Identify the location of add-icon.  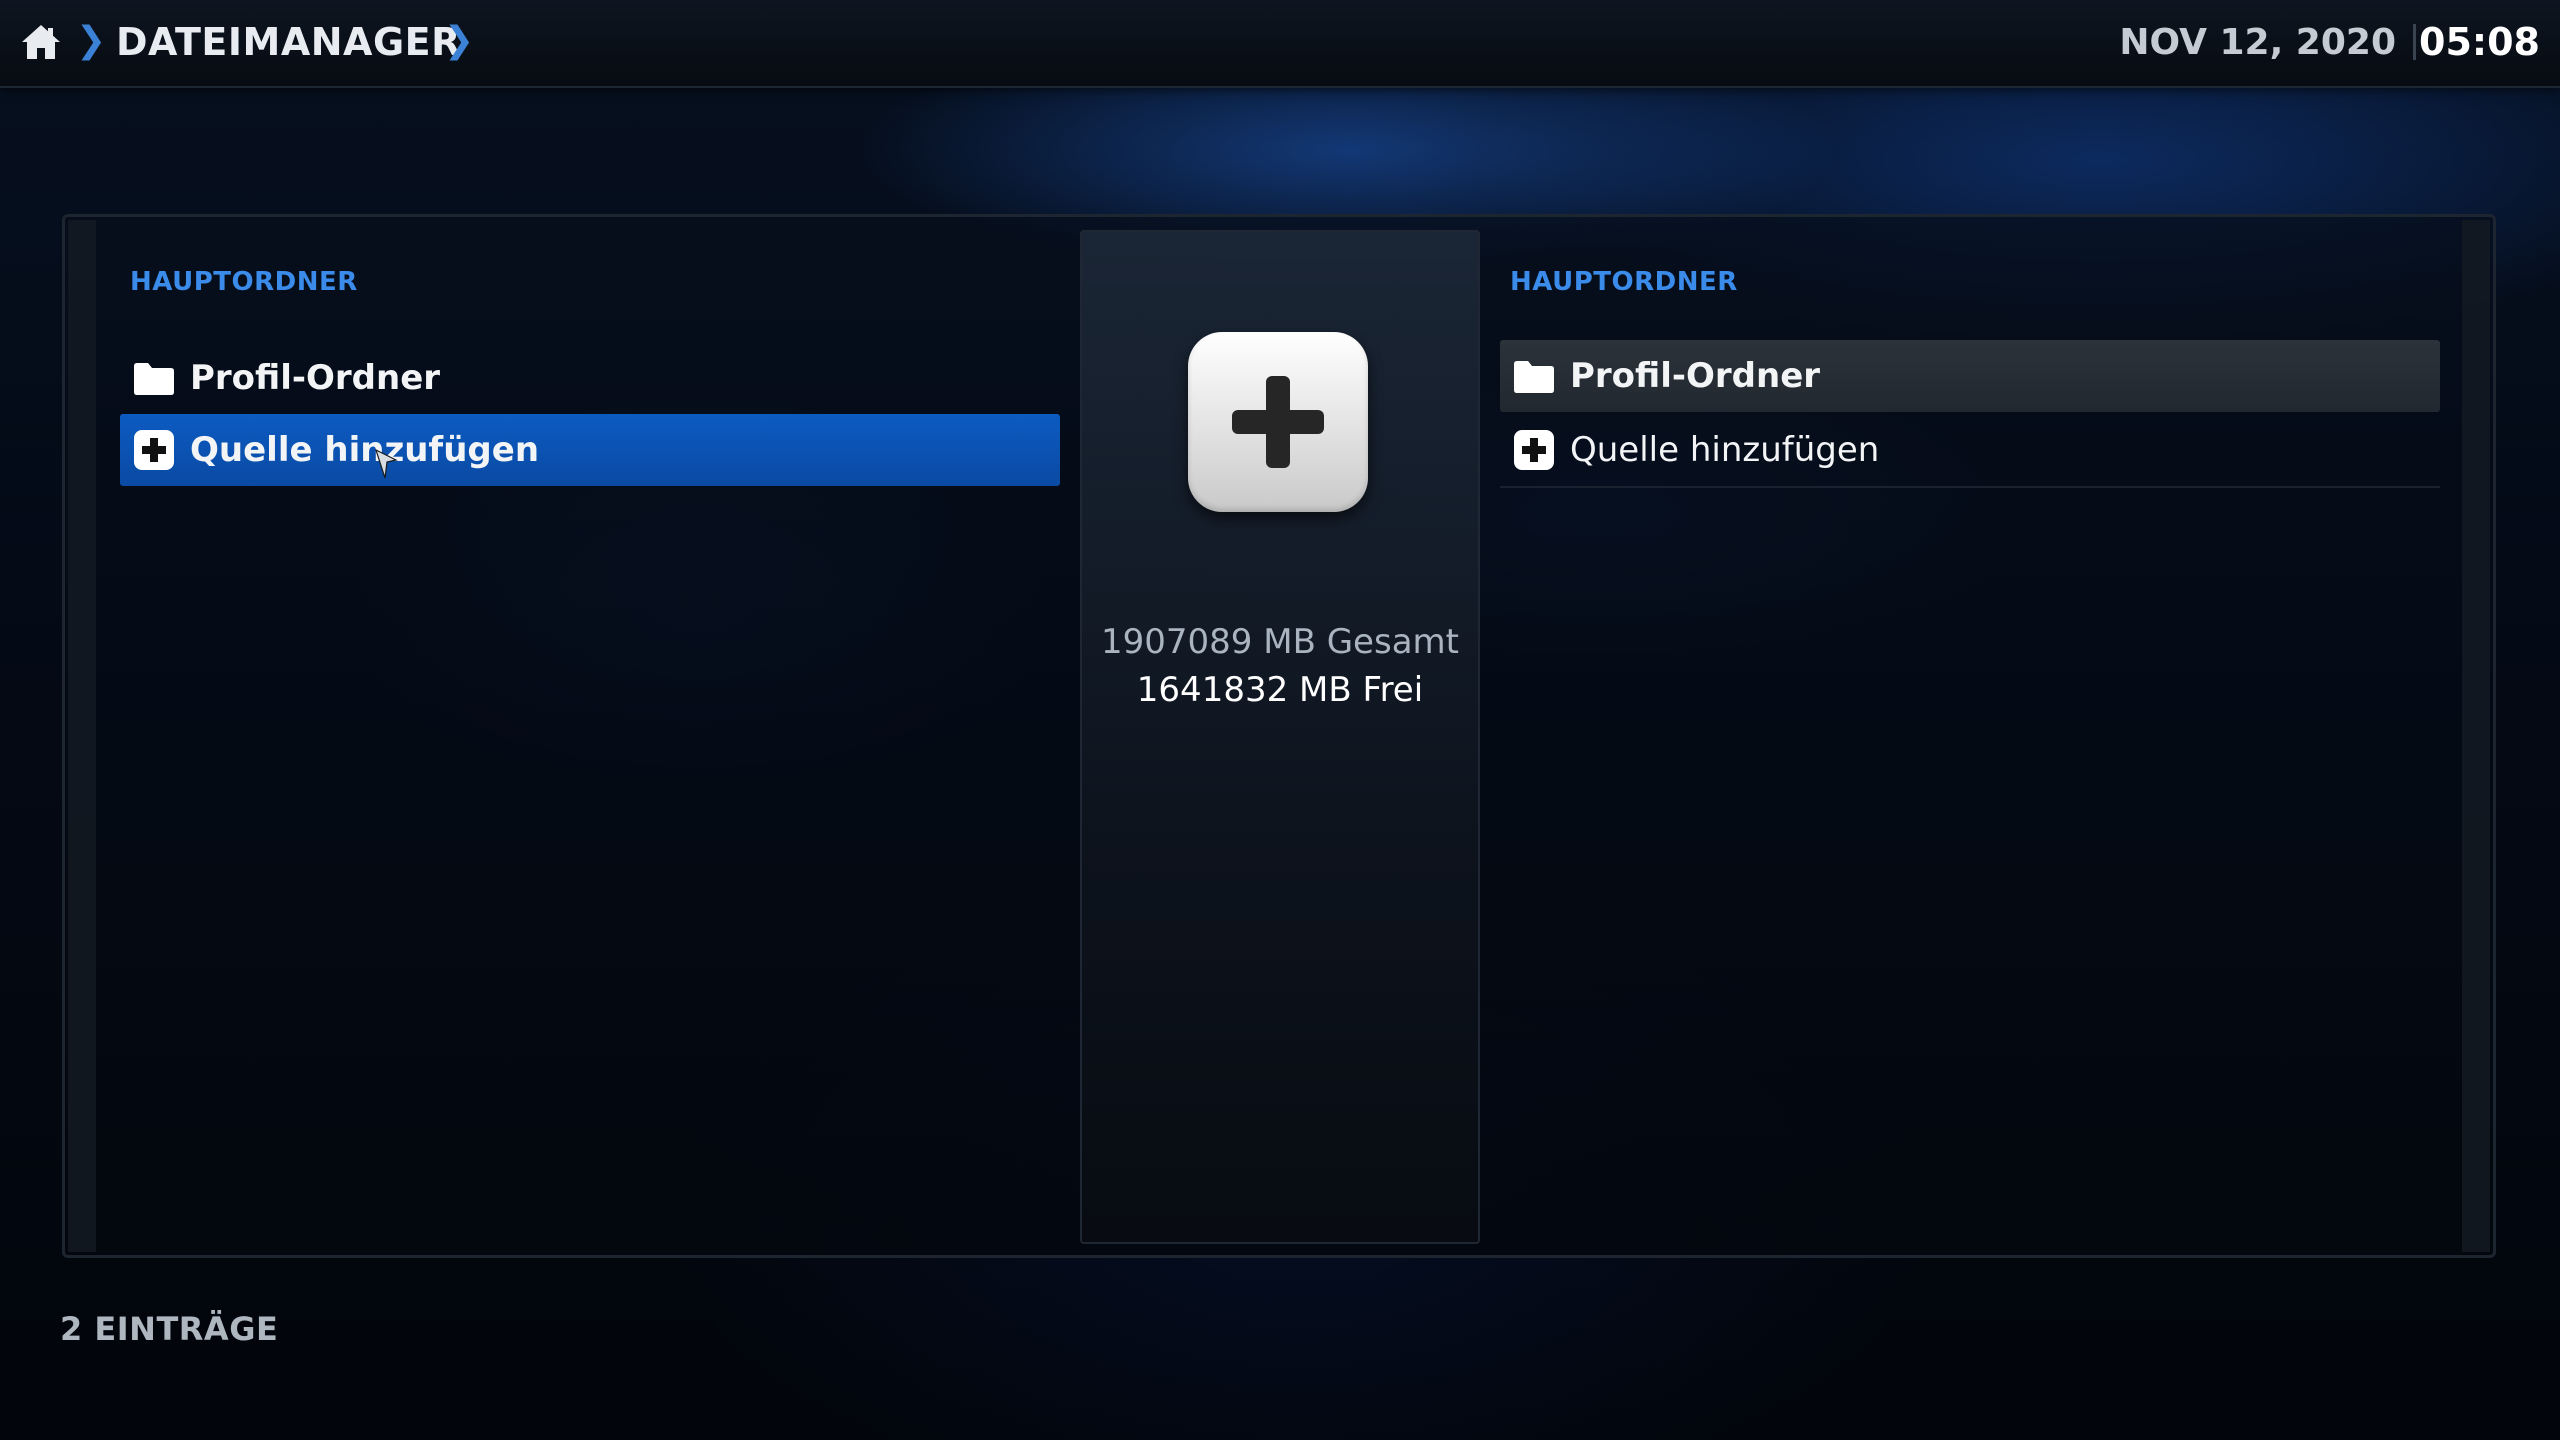
(1278, 422).